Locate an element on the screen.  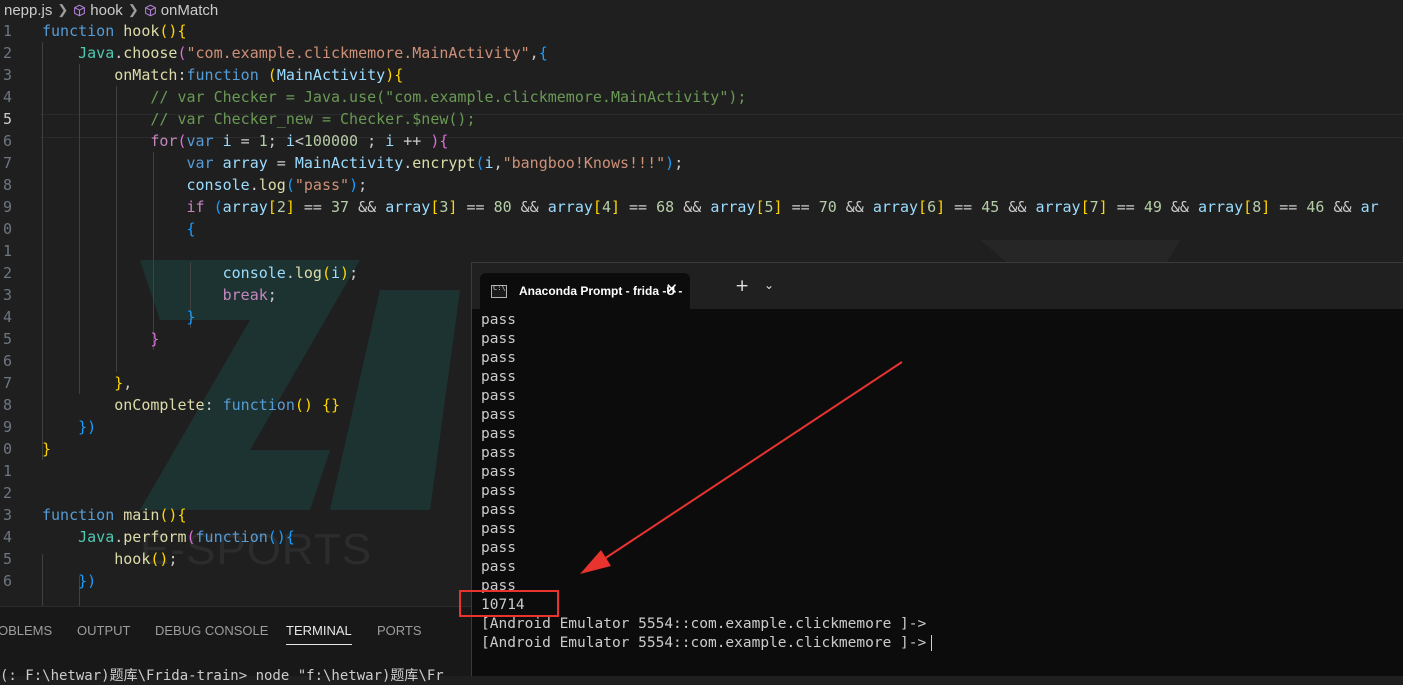
annotation-highlight-box is located at coordinates (509, 603).